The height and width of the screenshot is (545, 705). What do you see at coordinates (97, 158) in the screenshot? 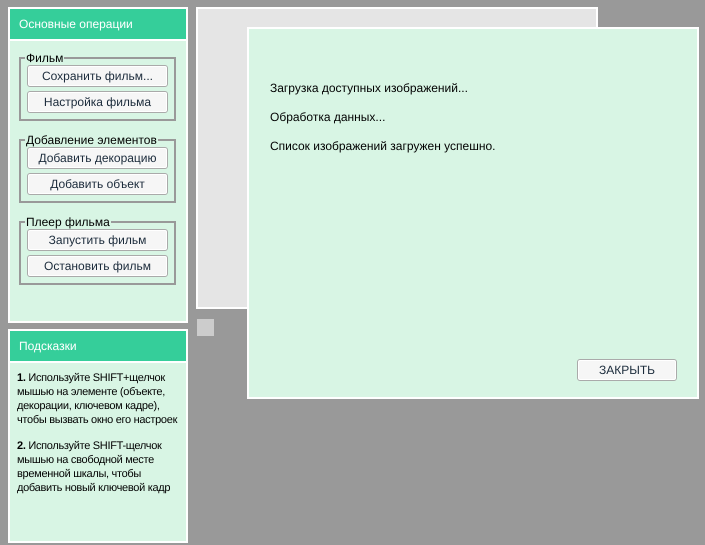
I see `action-button: Добавить декорацию` at bounding box center [97, 158].